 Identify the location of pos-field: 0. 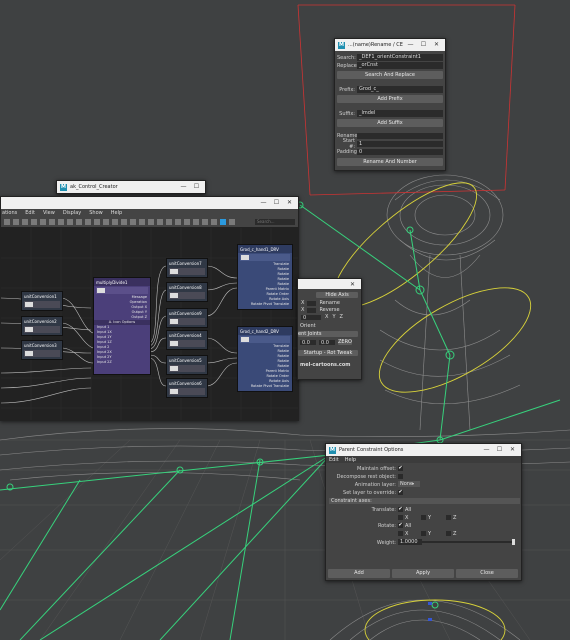
(311, 317).